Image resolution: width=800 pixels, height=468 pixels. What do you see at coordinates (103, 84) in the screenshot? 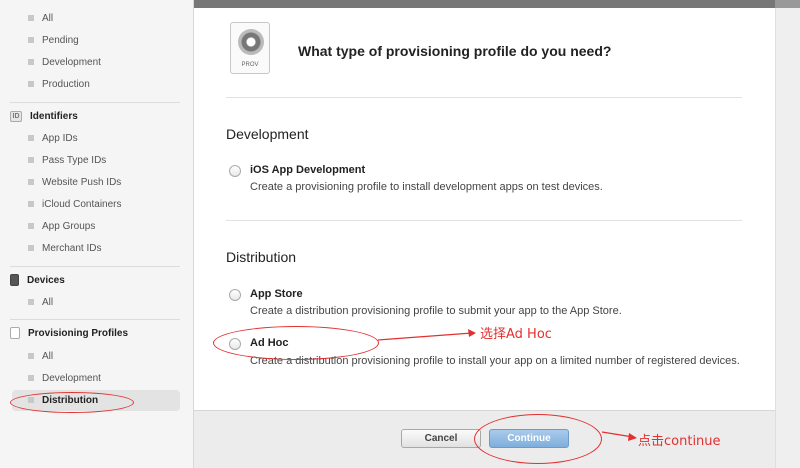
I see `sidebar-item-certificates-production: Production` at bounding box center [103, 84].